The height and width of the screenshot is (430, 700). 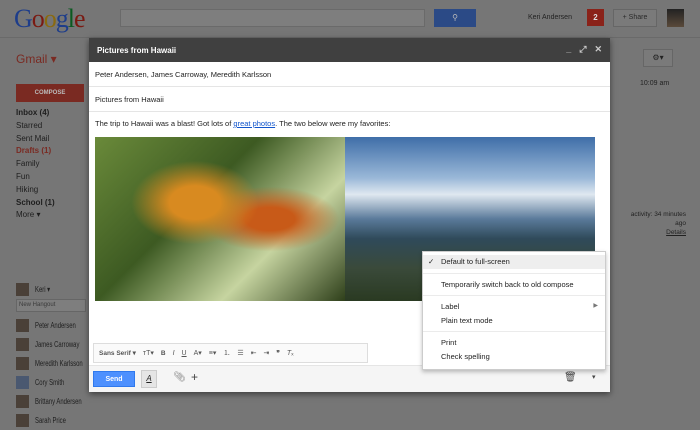 I want to click on quote-icon: ❞, so click(x=278, y=353).